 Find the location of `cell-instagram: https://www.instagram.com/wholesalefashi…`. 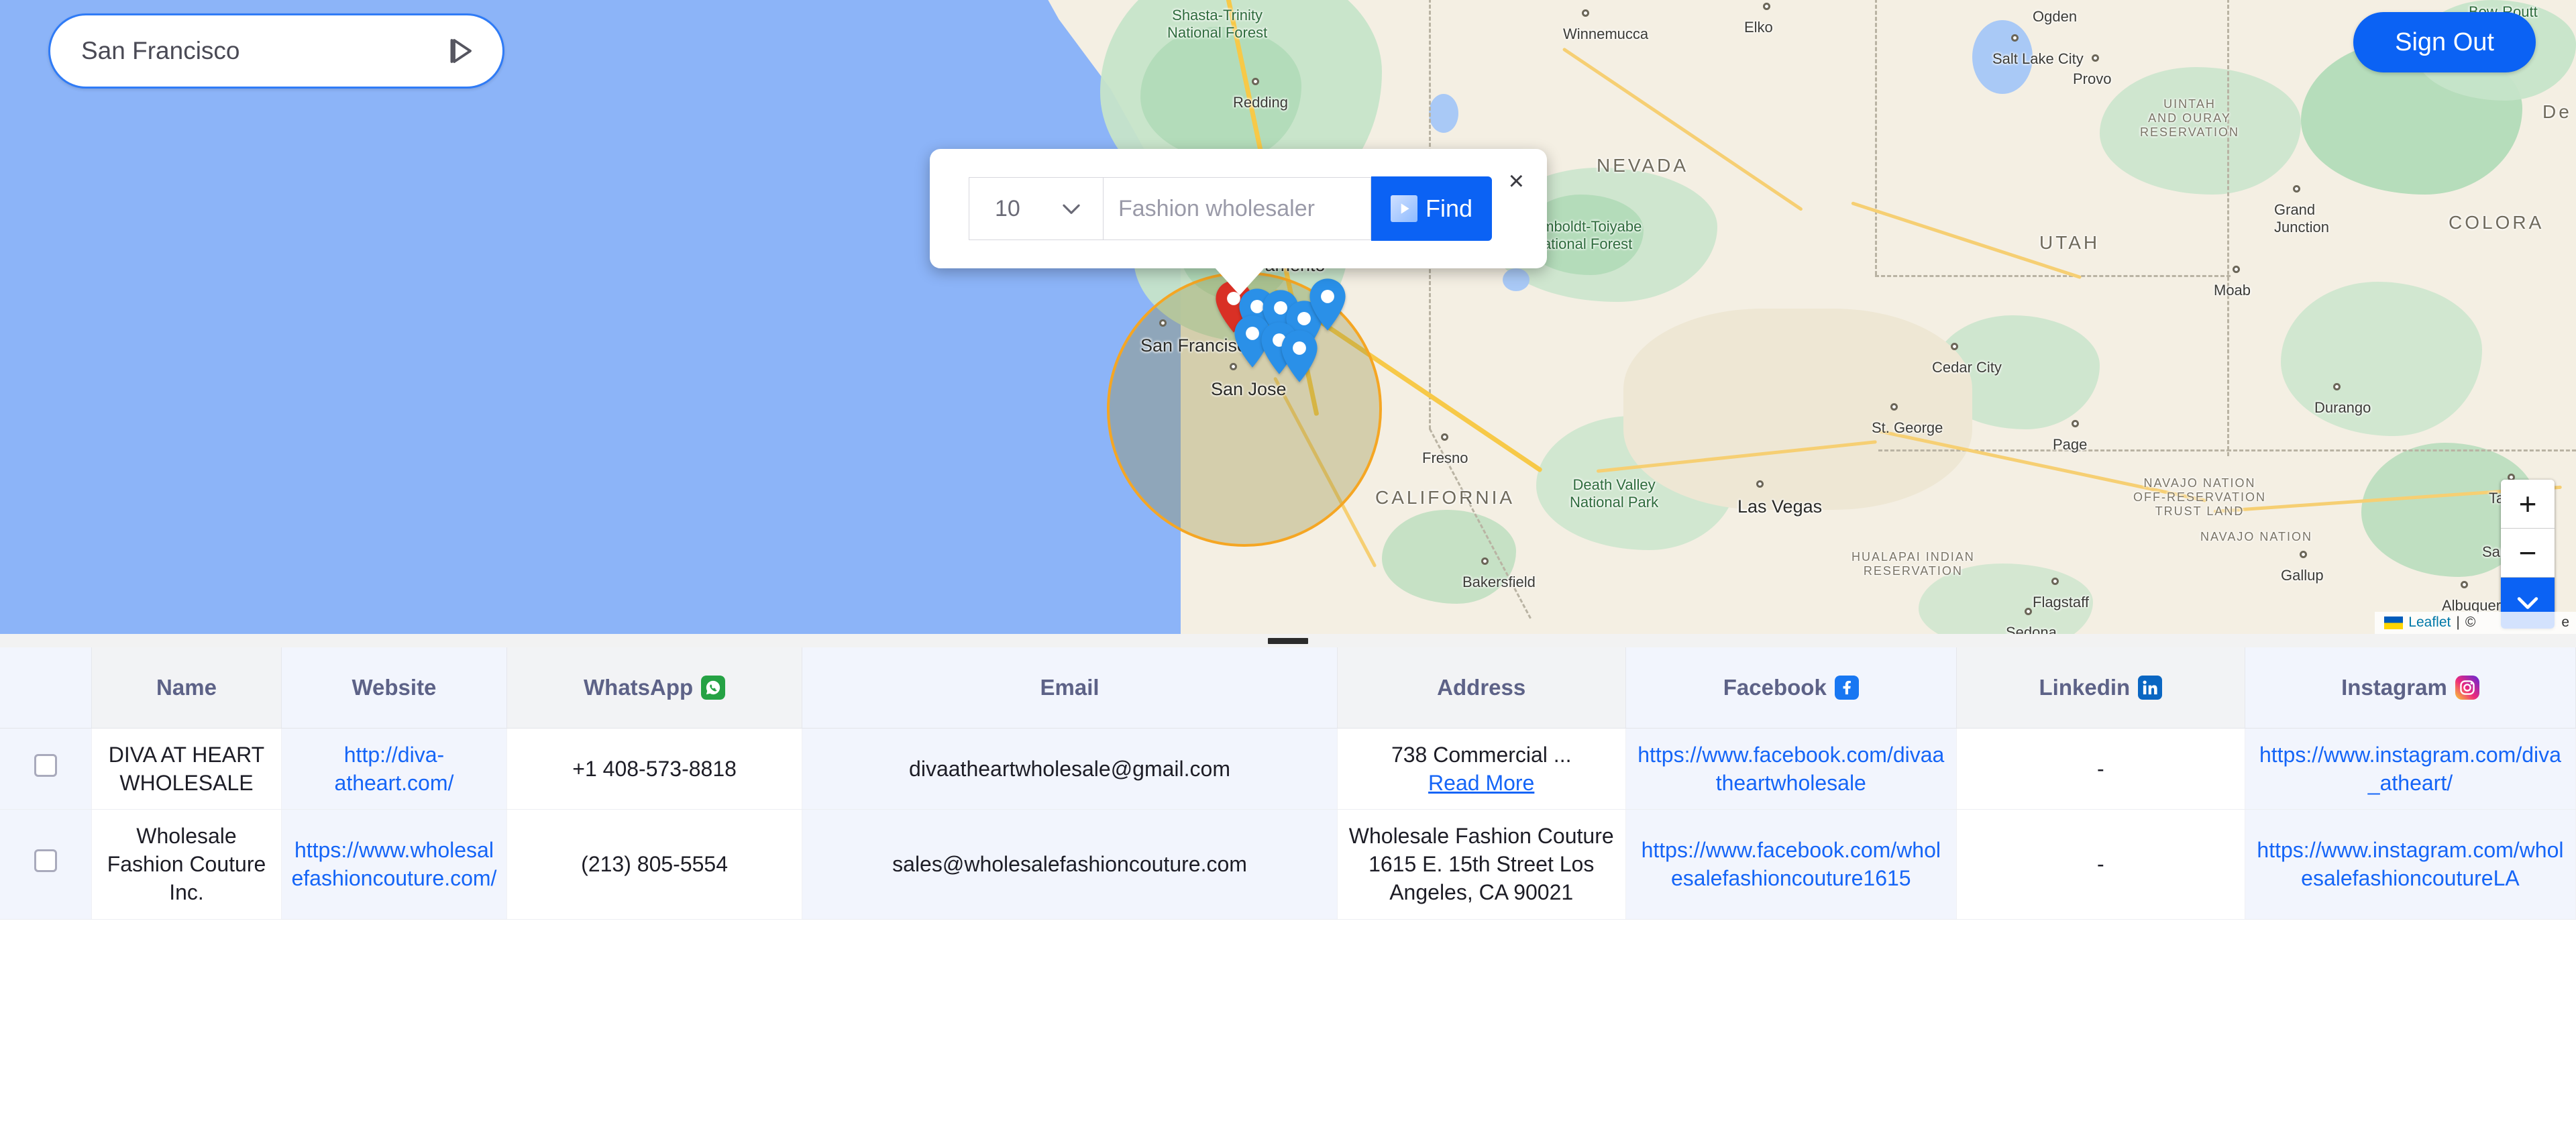

cell-instagram: https://www.instagram.com/wholesalefashi… is located at coordinates (2410, 864).